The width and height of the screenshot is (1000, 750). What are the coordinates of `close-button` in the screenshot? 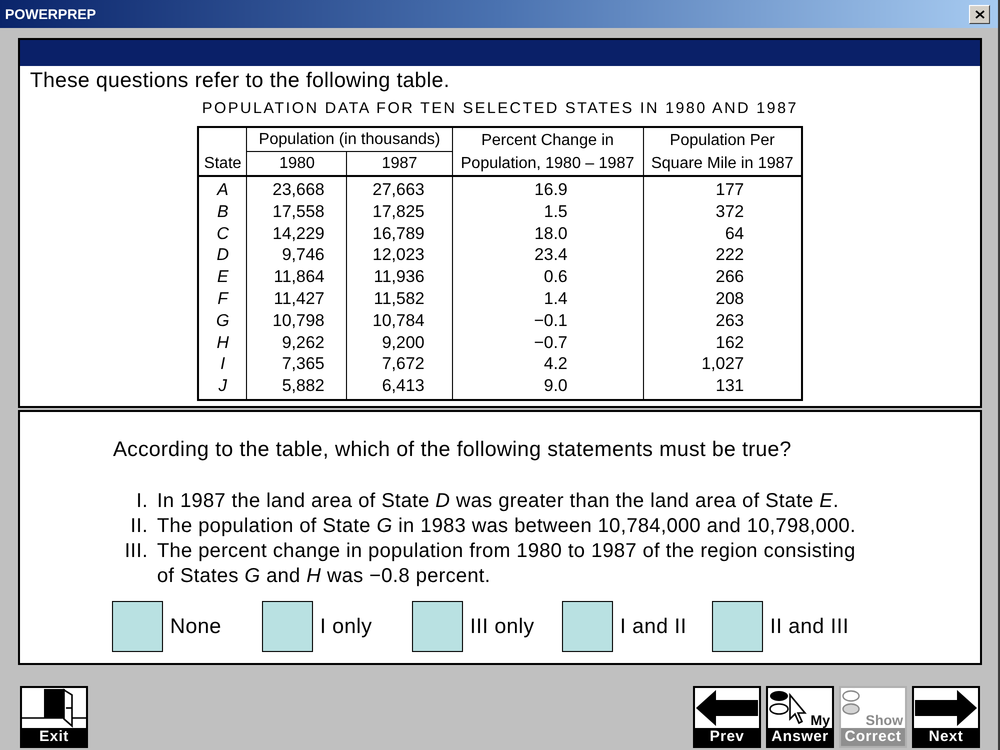 It's located at (979, 14).